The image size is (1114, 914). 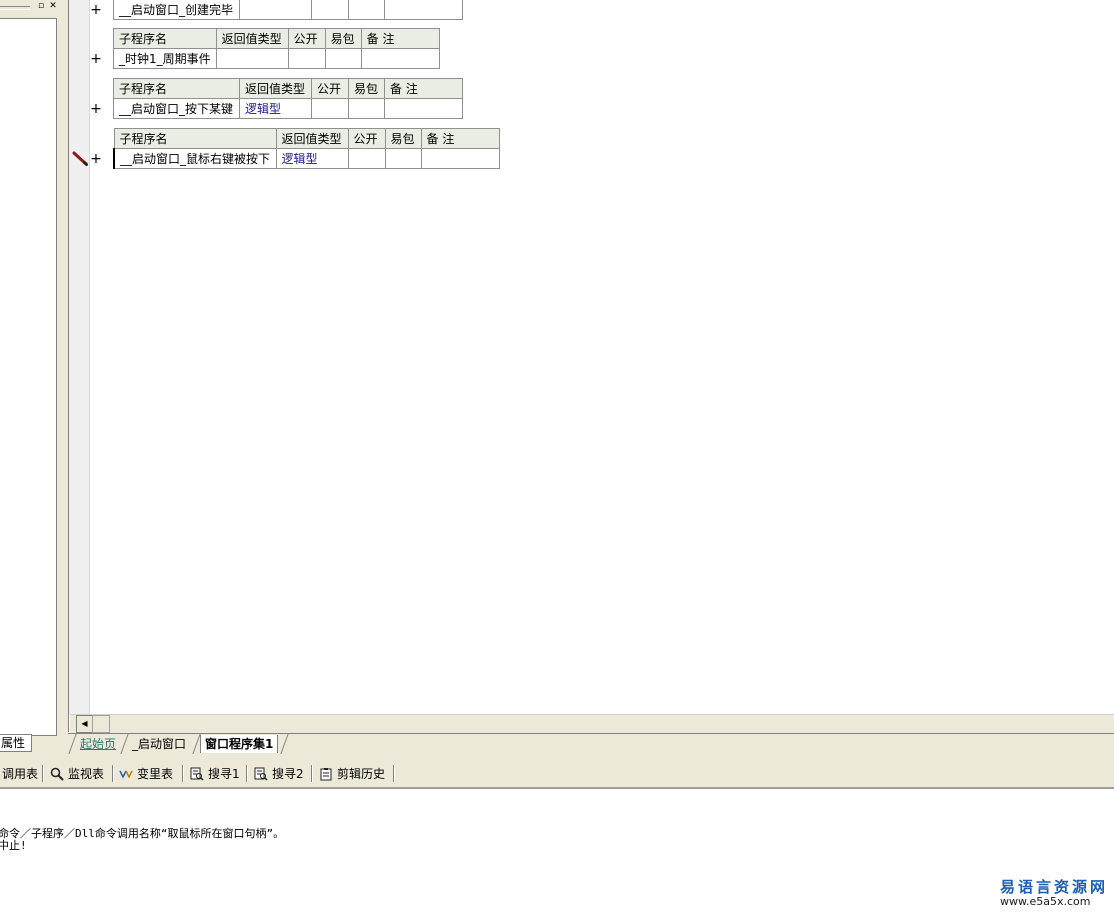 I want to click on variable-icon, so click(x=126, y=774).